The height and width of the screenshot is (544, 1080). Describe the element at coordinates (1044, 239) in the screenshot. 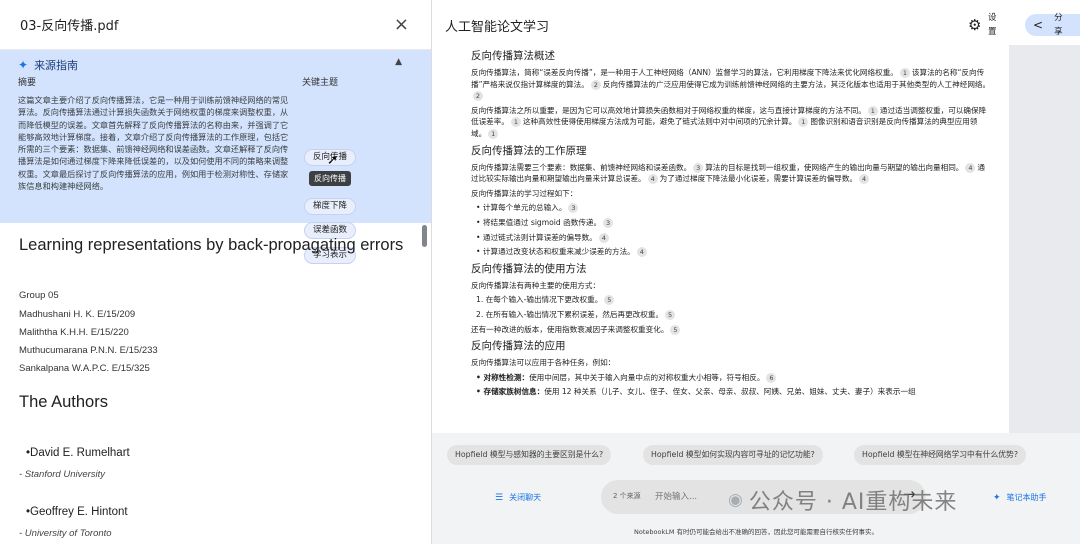

I see `scroll-gutter` at that location.